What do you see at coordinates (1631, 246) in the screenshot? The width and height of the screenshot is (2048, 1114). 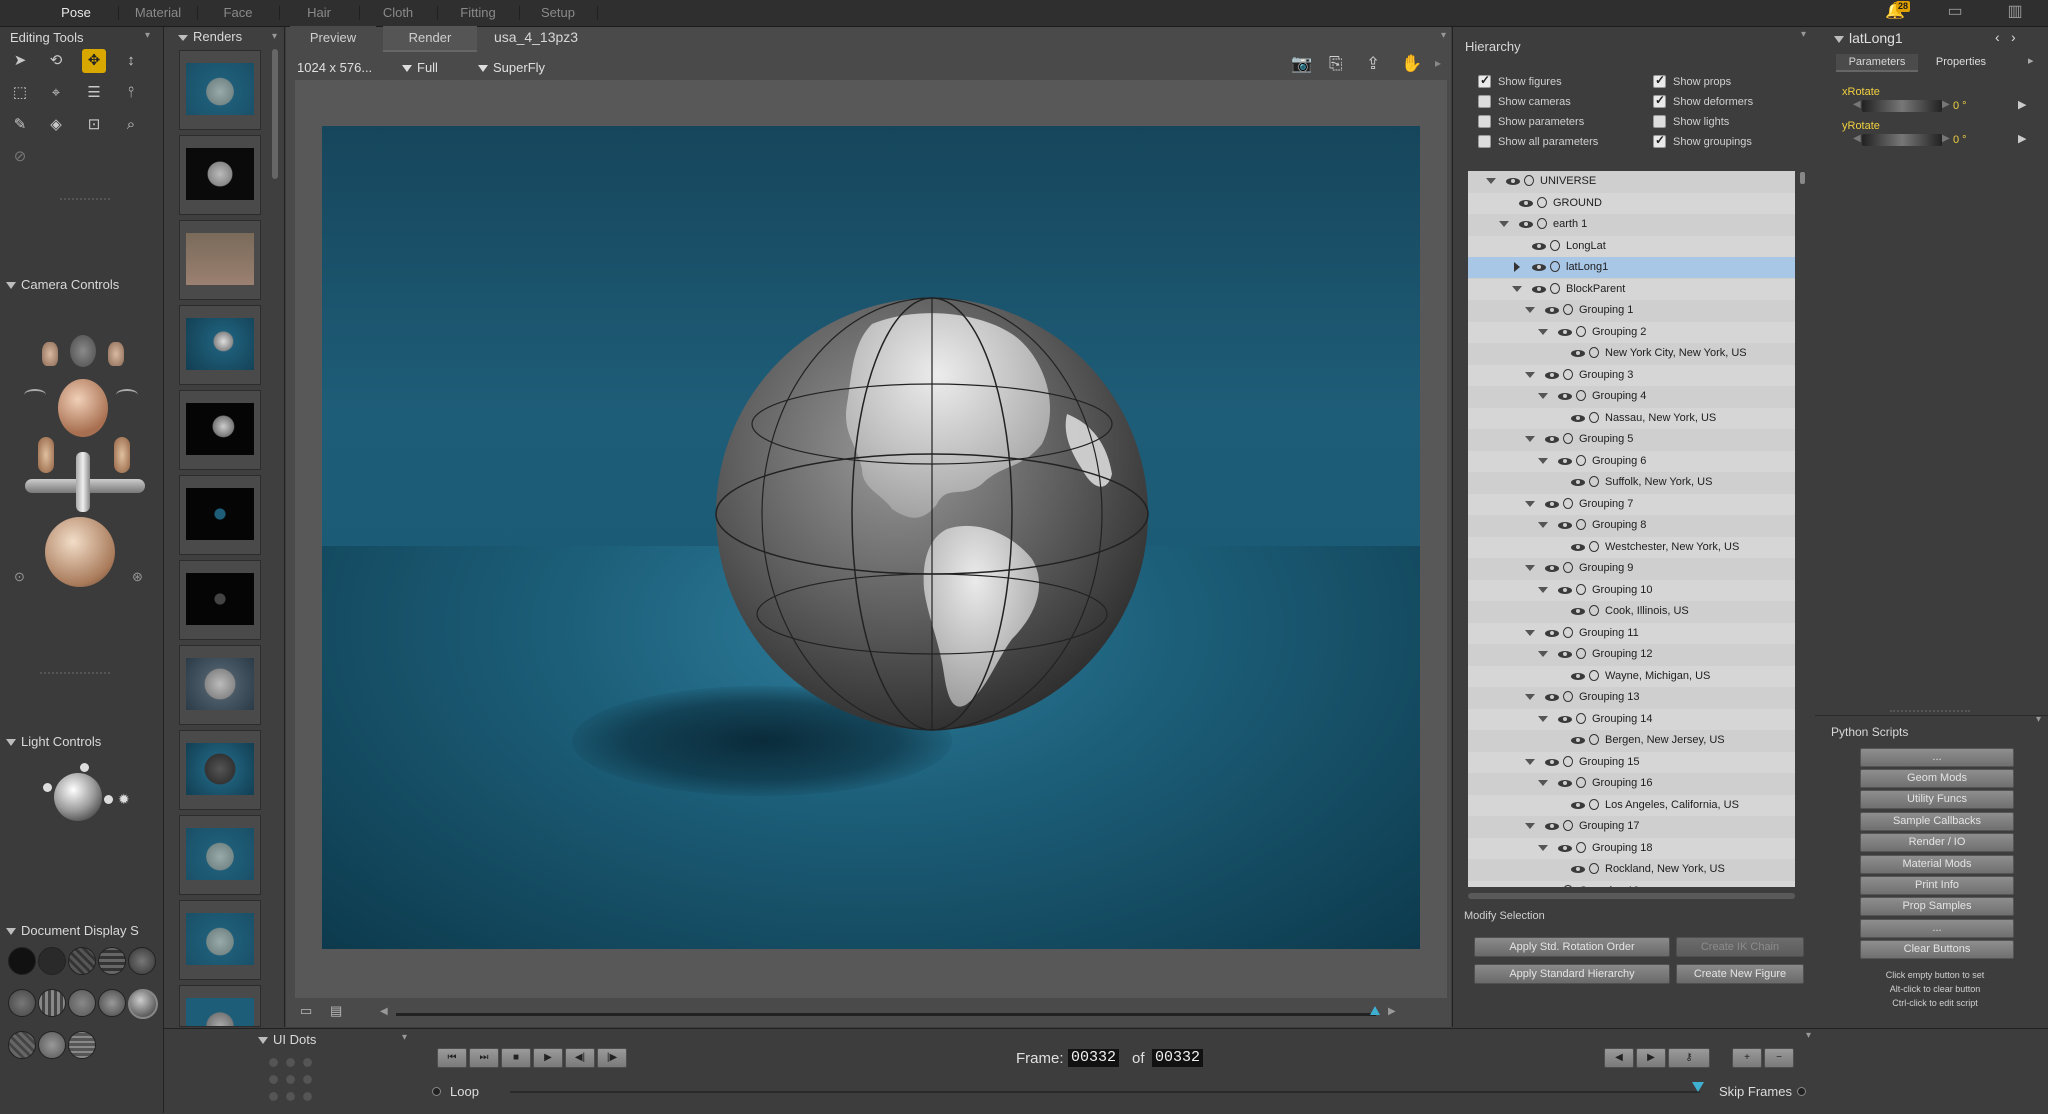 I see `tree-node: LongLat` at bounding box center [1631, 246].